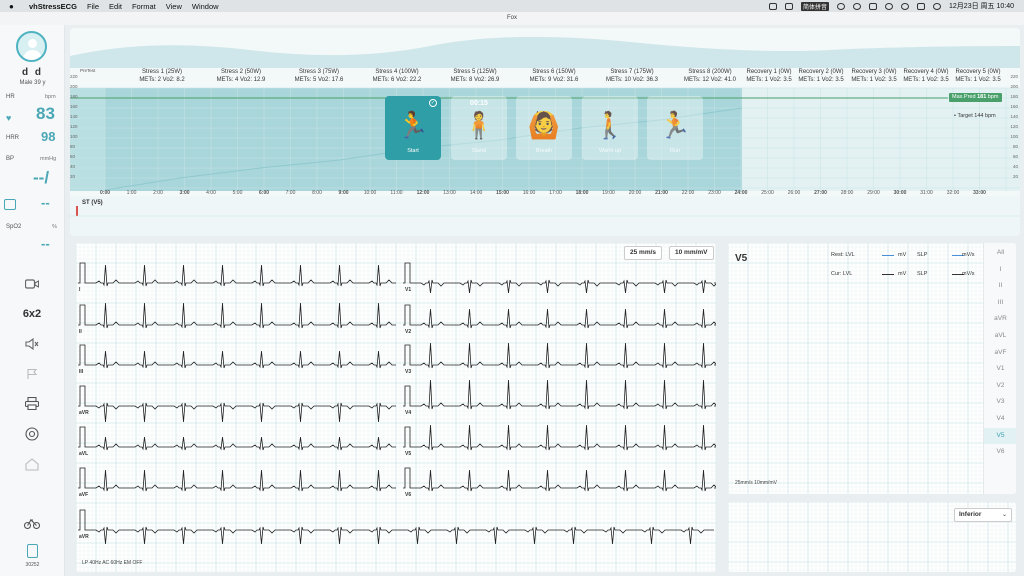  What do you see at coordinates (921, 6) in the screenshot?
I see `control-center-icon` at bounding box center [921, 6].